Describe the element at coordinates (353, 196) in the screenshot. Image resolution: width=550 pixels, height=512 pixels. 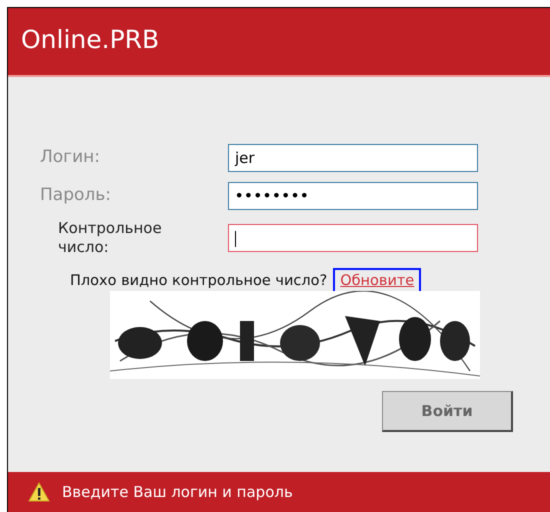
I see `input-field: ••••••••` at that location.